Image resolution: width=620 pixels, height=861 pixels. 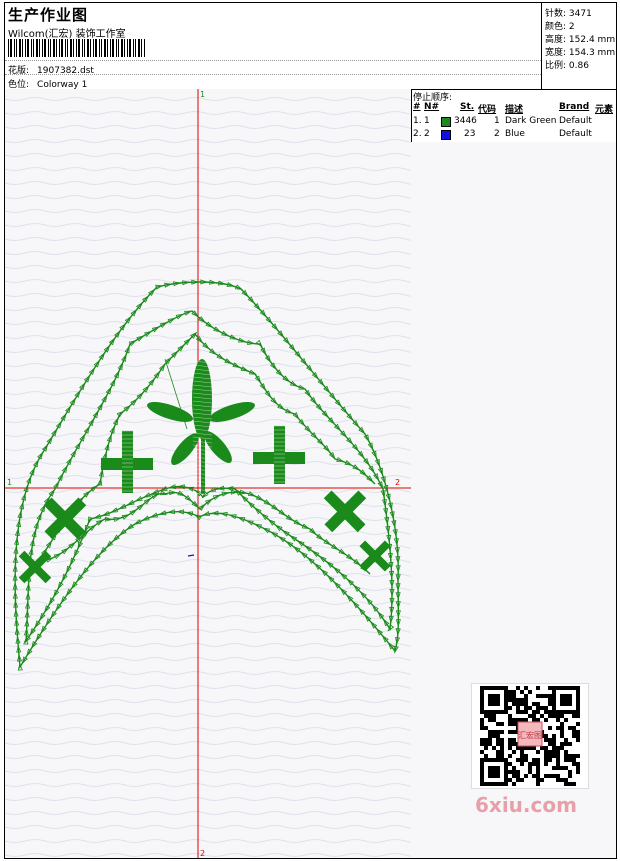 I want to click on watermark-site: 6xiu.com, so click(x=526, y=805).